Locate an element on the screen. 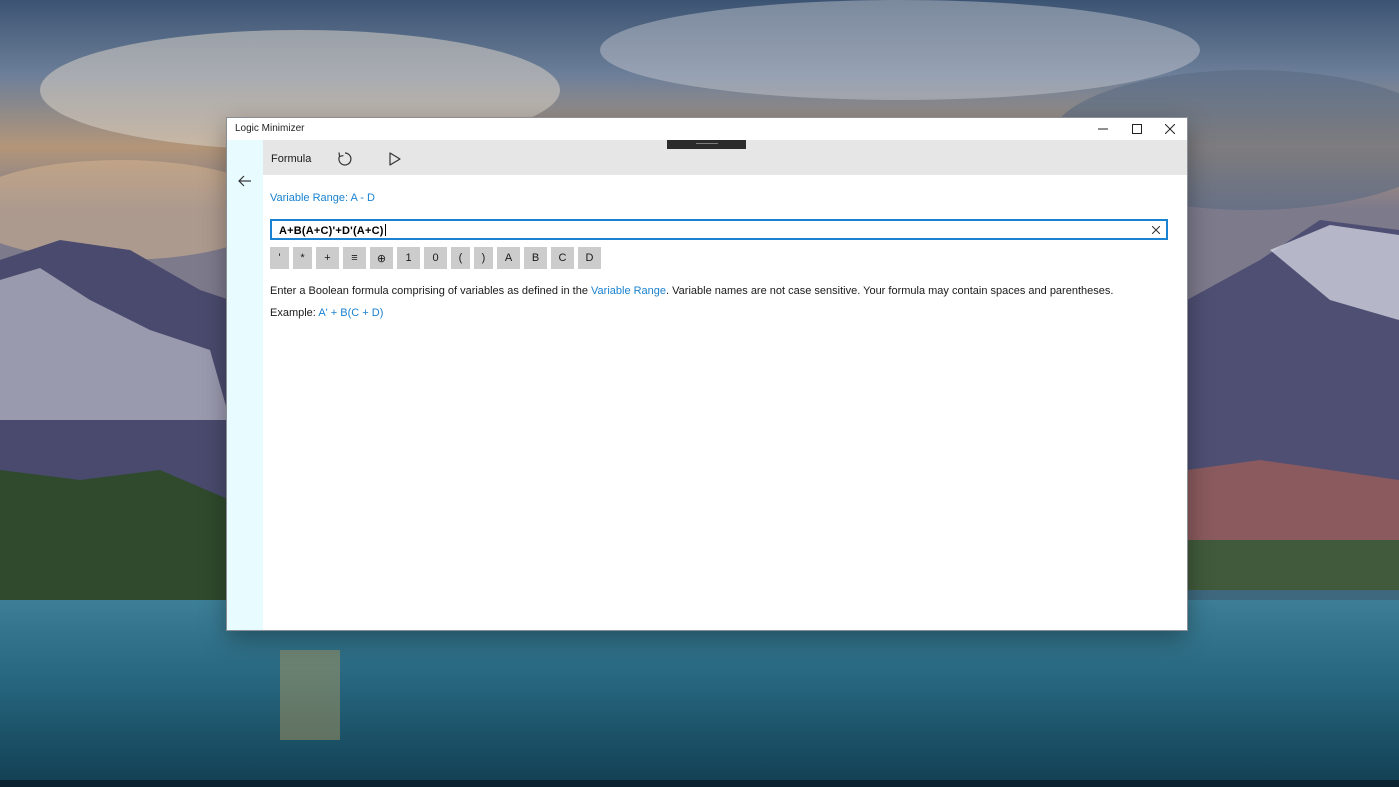 The image size is (1399, 787). close-icon is located at coordinates (1170, 129).